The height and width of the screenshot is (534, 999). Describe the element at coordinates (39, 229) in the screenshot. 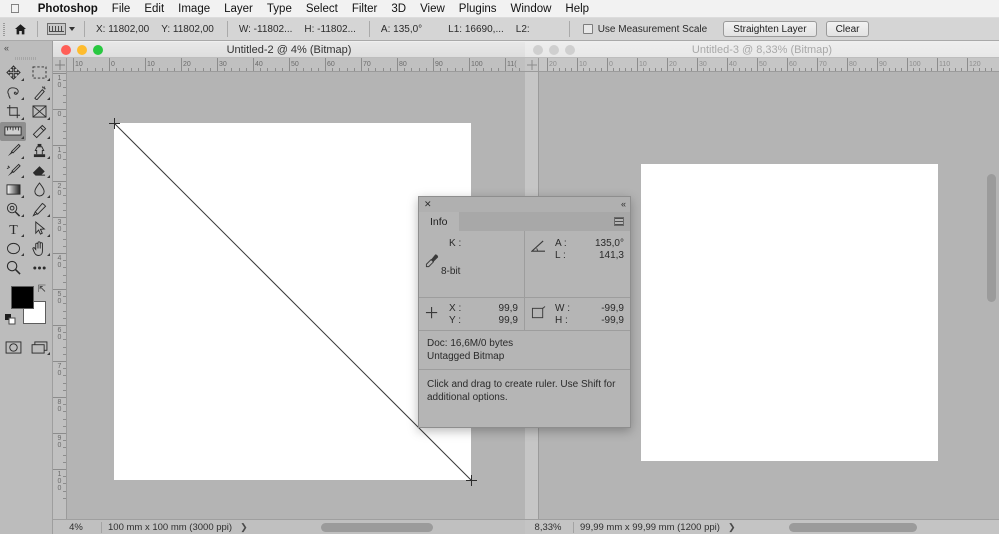

I see `path-selection-tool` at that location.